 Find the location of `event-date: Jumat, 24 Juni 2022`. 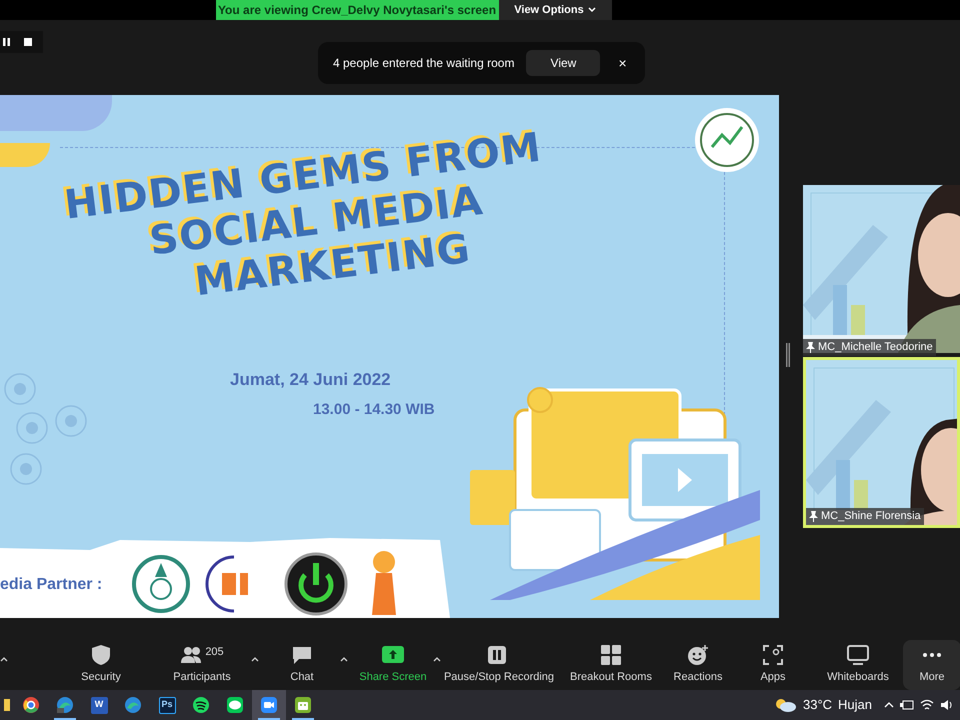

event-date: Jumat, 24 Juni 2022 is located at coordinates (310, 380).